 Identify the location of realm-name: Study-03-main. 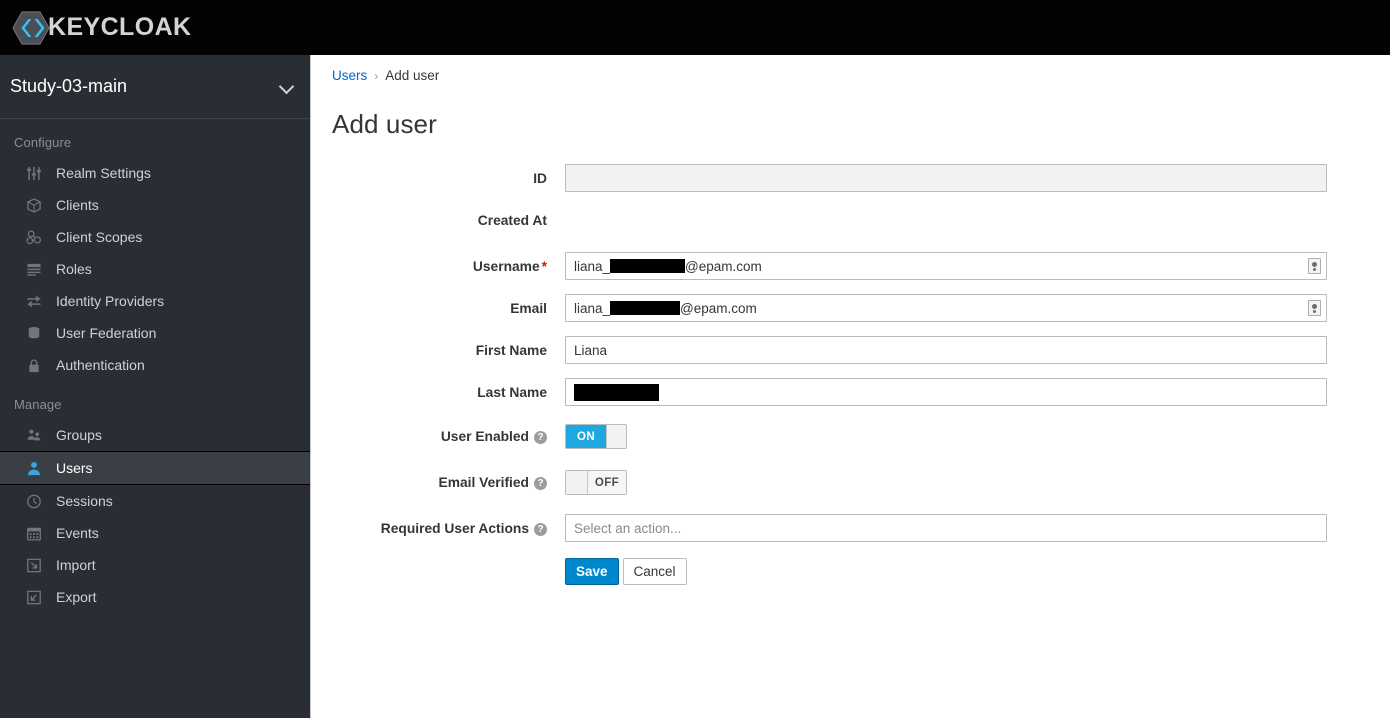
(69, 86).